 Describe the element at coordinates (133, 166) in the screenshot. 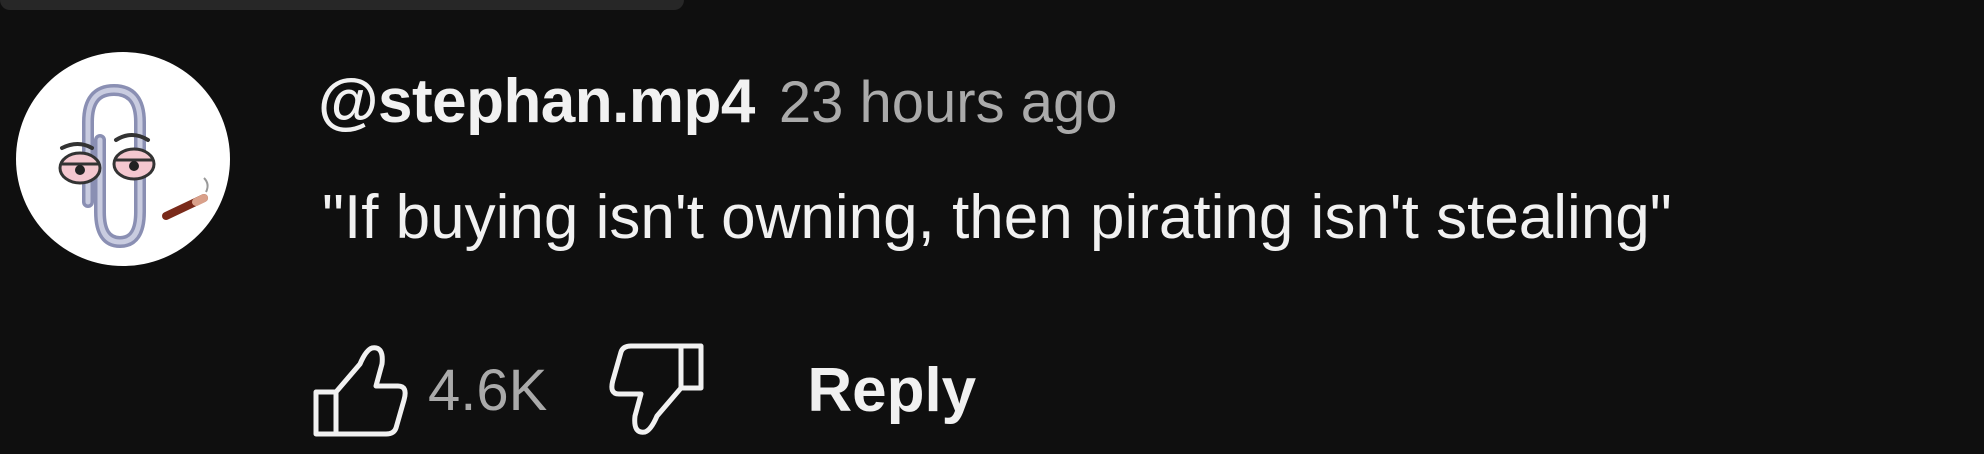

I see `clippy-avatar-icon` at that location.